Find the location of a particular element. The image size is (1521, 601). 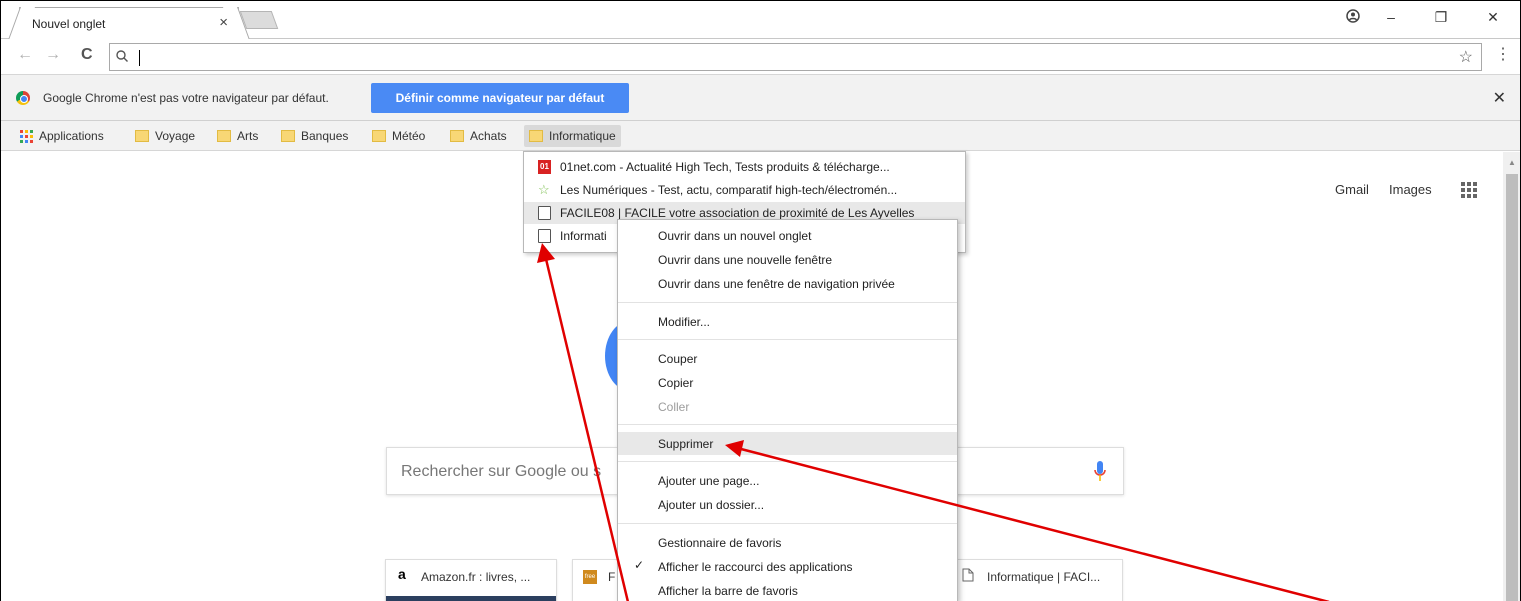

menu-item-paste: Coller is located at coordinates (787, 406).